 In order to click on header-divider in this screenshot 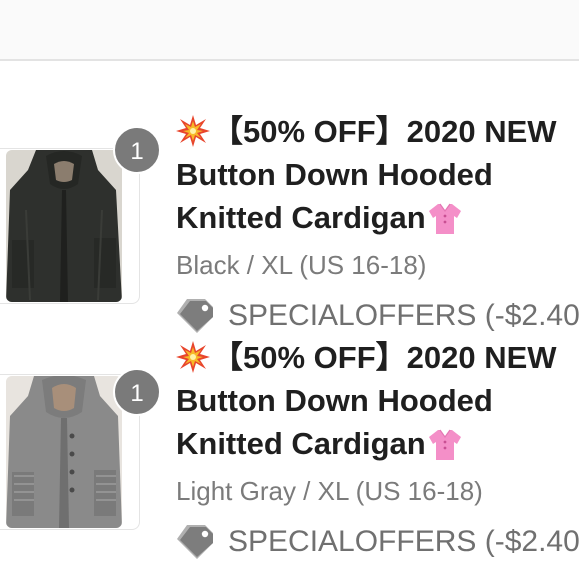, I will do `click(289, 60)`.